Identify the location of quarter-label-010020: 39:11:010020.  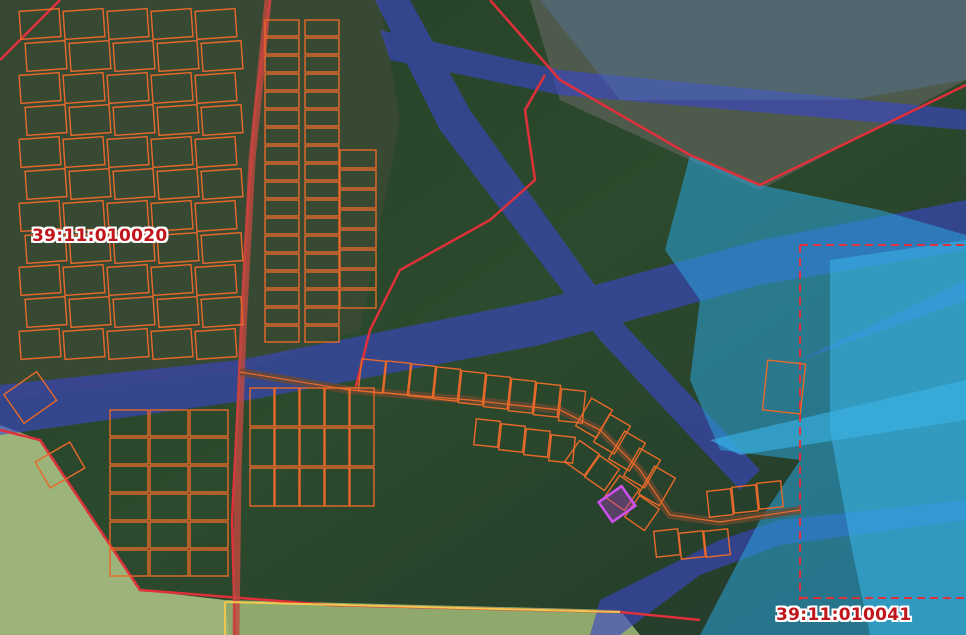
(99, 236).